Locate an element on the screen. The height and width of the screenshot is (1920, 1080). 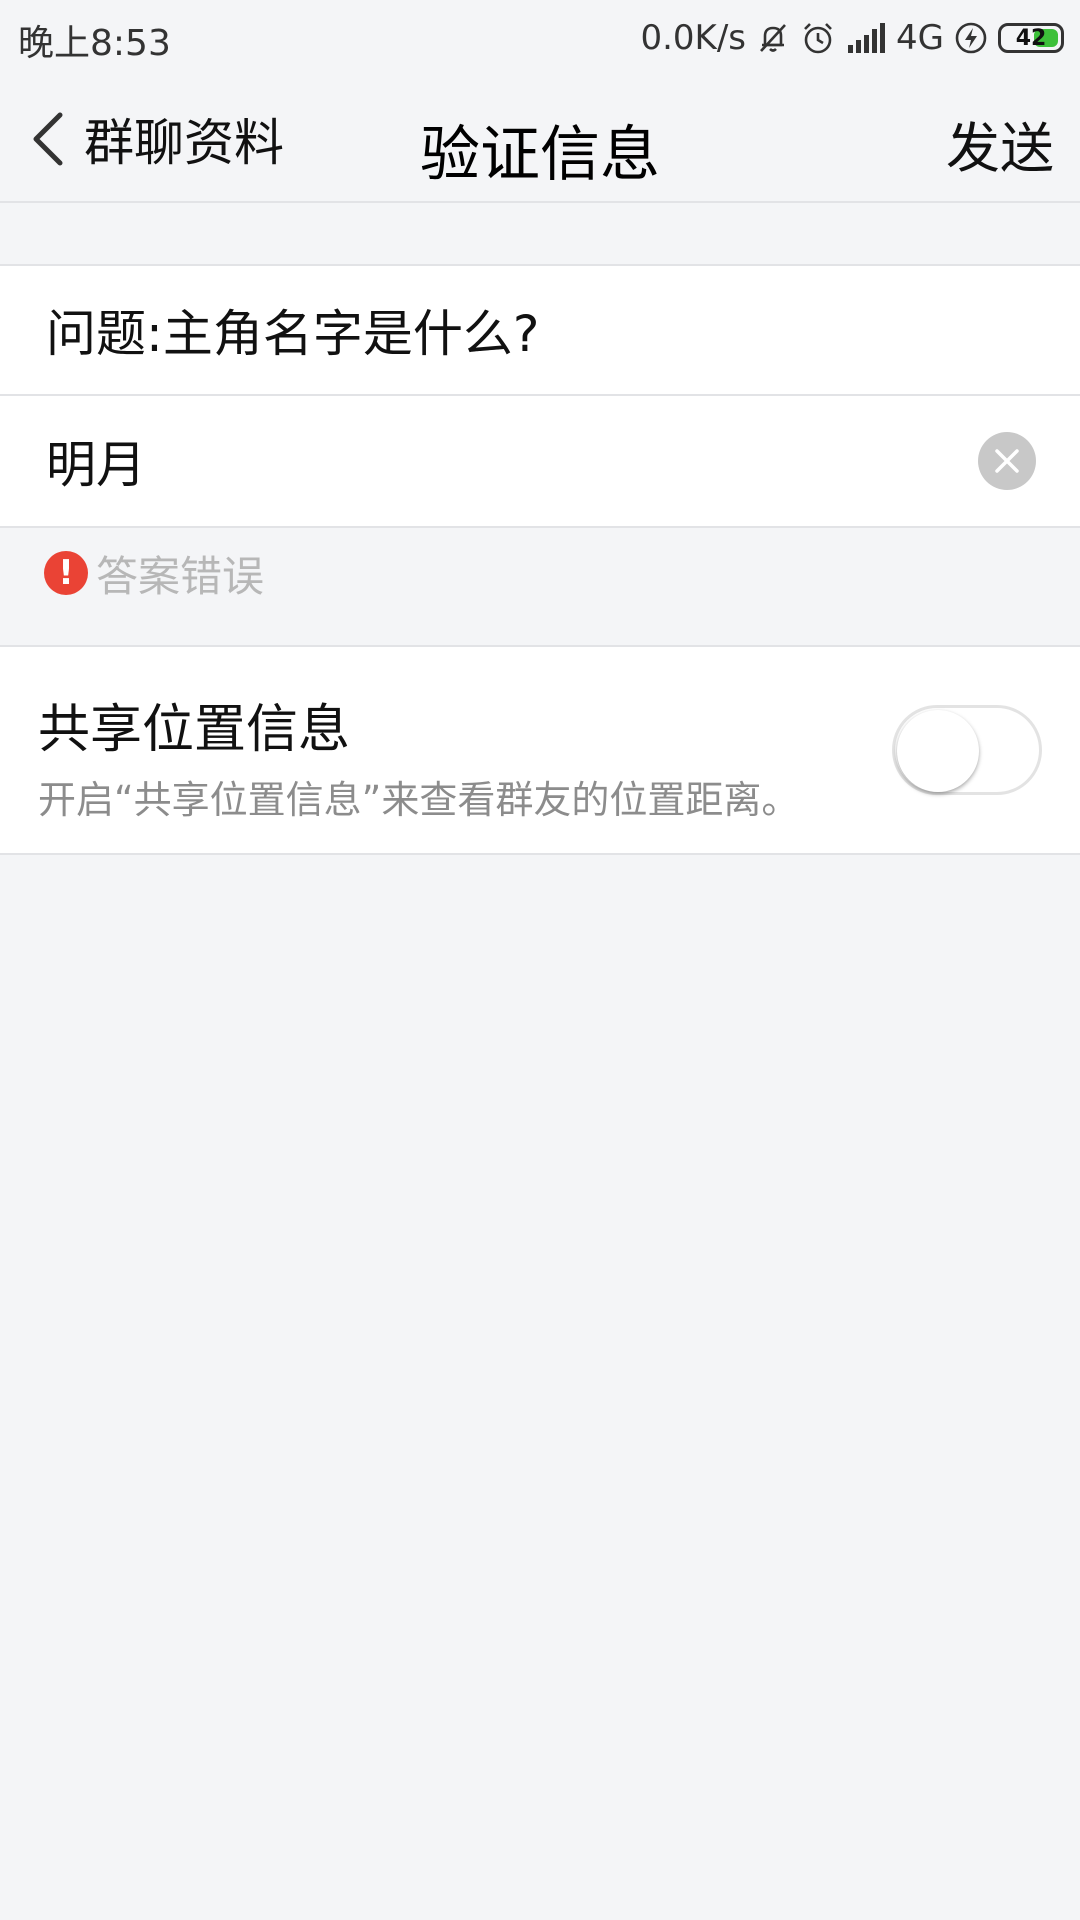
signal-icon is located at coordinates (866, 38).